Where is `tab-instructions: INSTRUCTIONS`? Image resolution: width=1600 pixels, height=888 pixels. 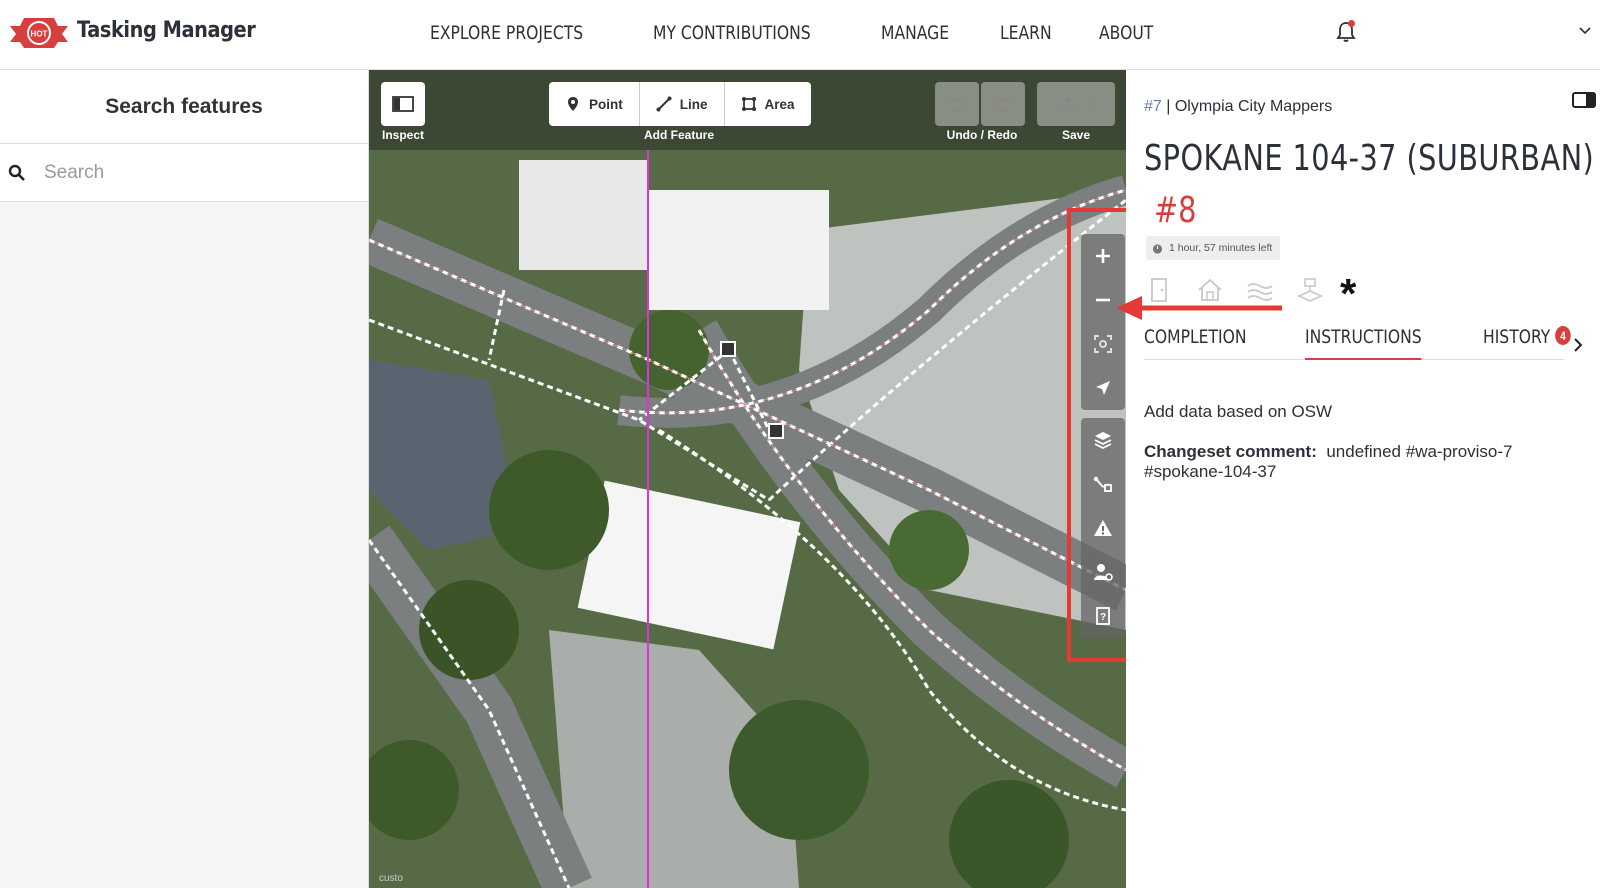
tab-instructions: INSTRUCTIONS is located at coordinates (1363, 343).